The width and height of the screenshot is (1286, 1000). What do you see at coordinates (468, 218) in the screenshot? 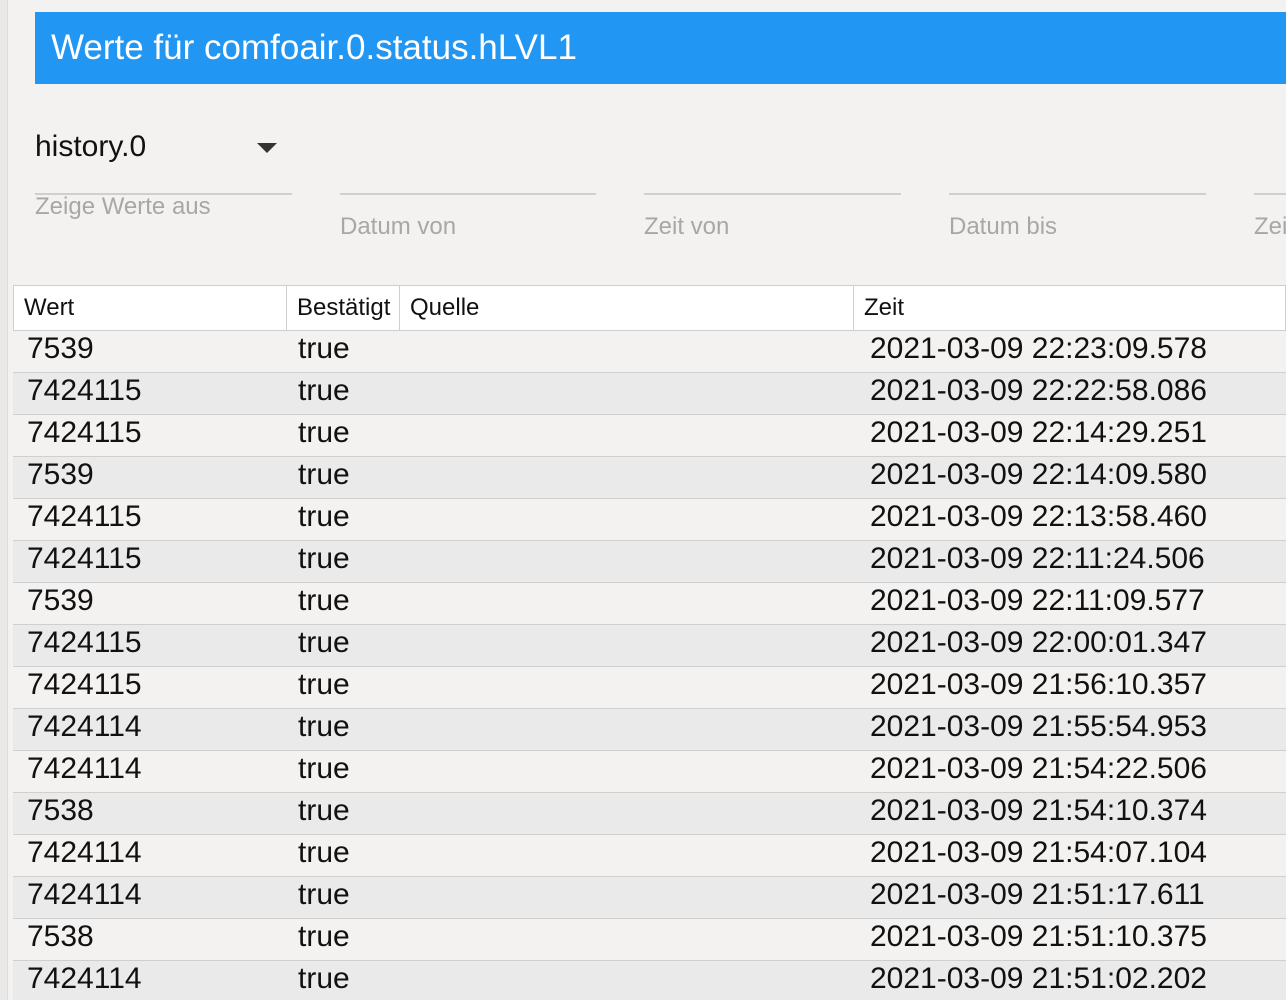
I see `date-from-input: Datum von` at bounding box center [468, 218].